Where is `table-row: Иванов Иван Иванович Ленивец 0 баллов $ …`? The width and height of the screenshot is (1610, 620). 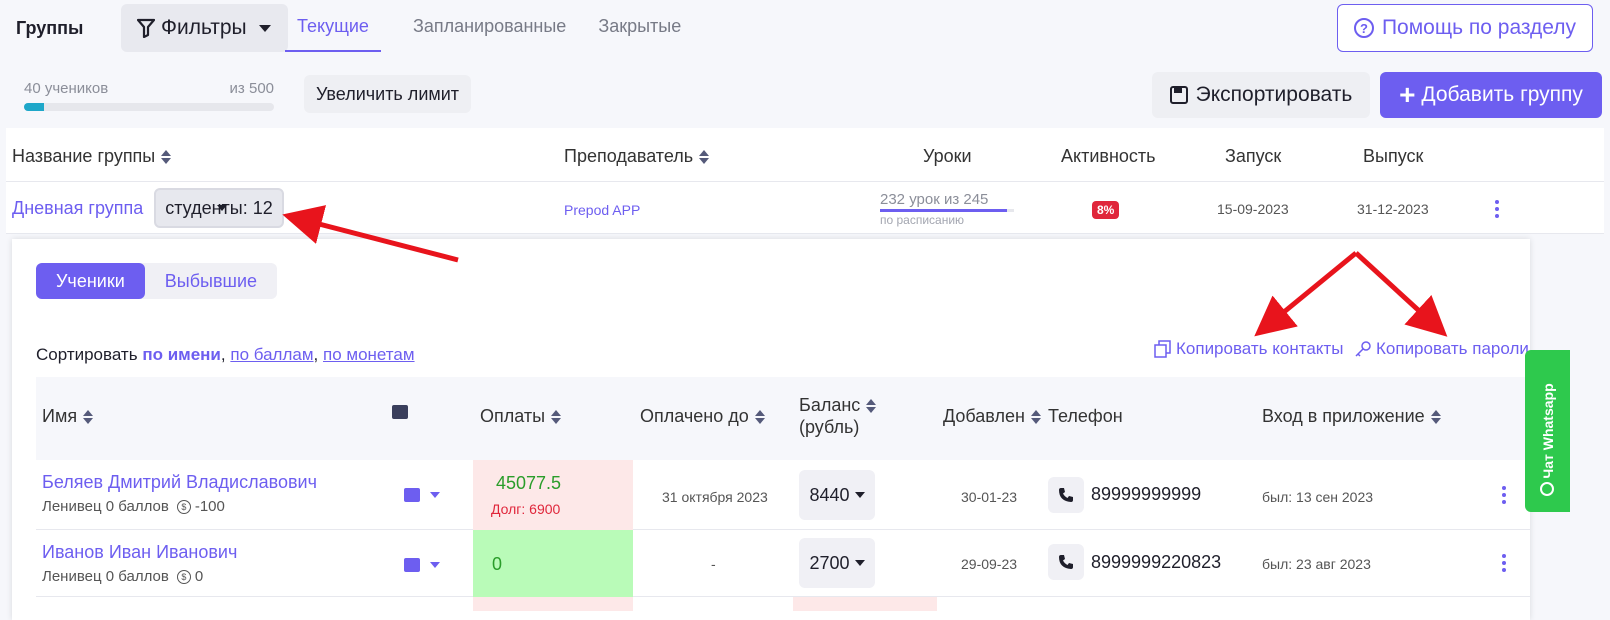 table-row: Иванов Иван Иванович Ленивец 0 баллов $ … is located at coordinates (783, 563).